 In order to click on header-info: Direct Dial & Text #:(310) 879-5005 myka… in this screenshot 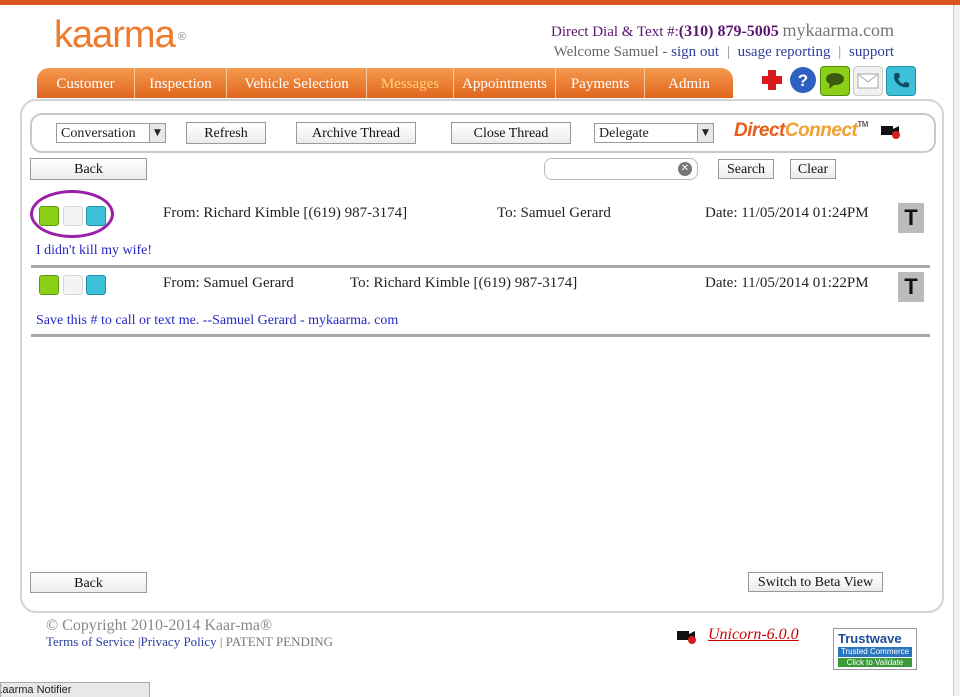, I will do `click(722, 41)`.